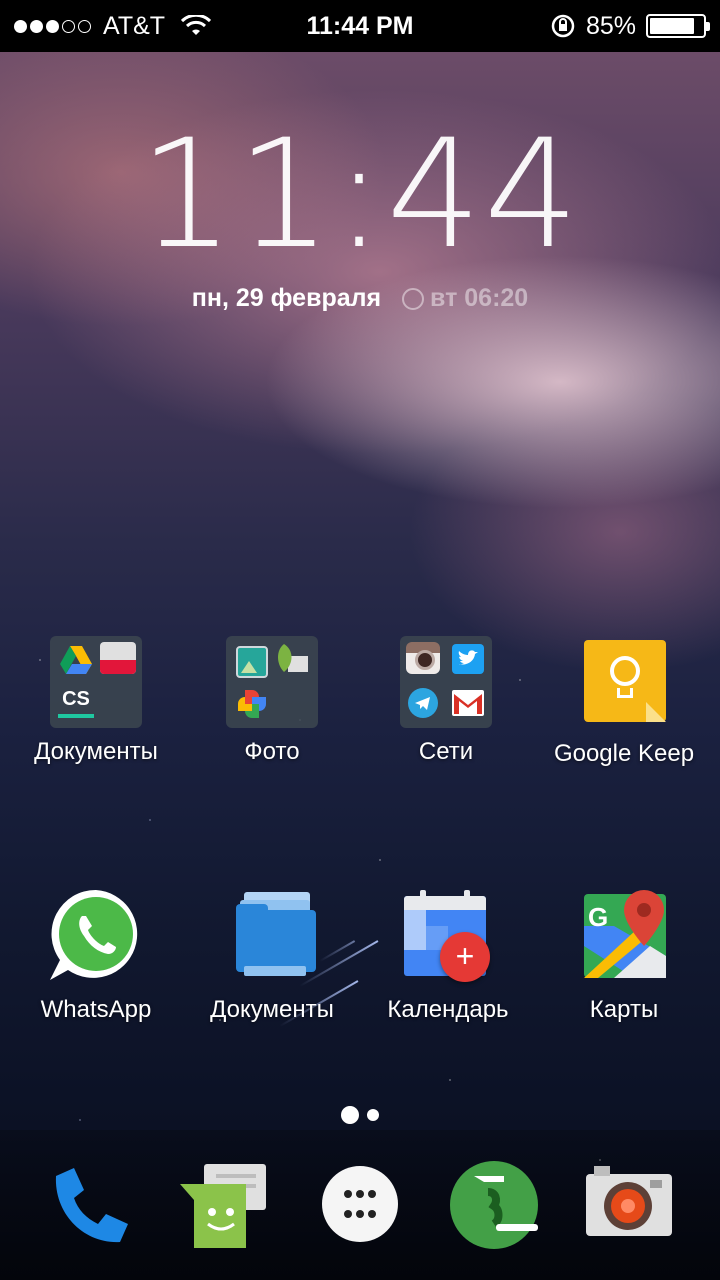 Image resolution: width=720 pixels, height=1280 pixels. Describe the element at coordinates (286, 298) in the screenshot. I see `clock-widget-date: пн, 29 февраля` at that location.